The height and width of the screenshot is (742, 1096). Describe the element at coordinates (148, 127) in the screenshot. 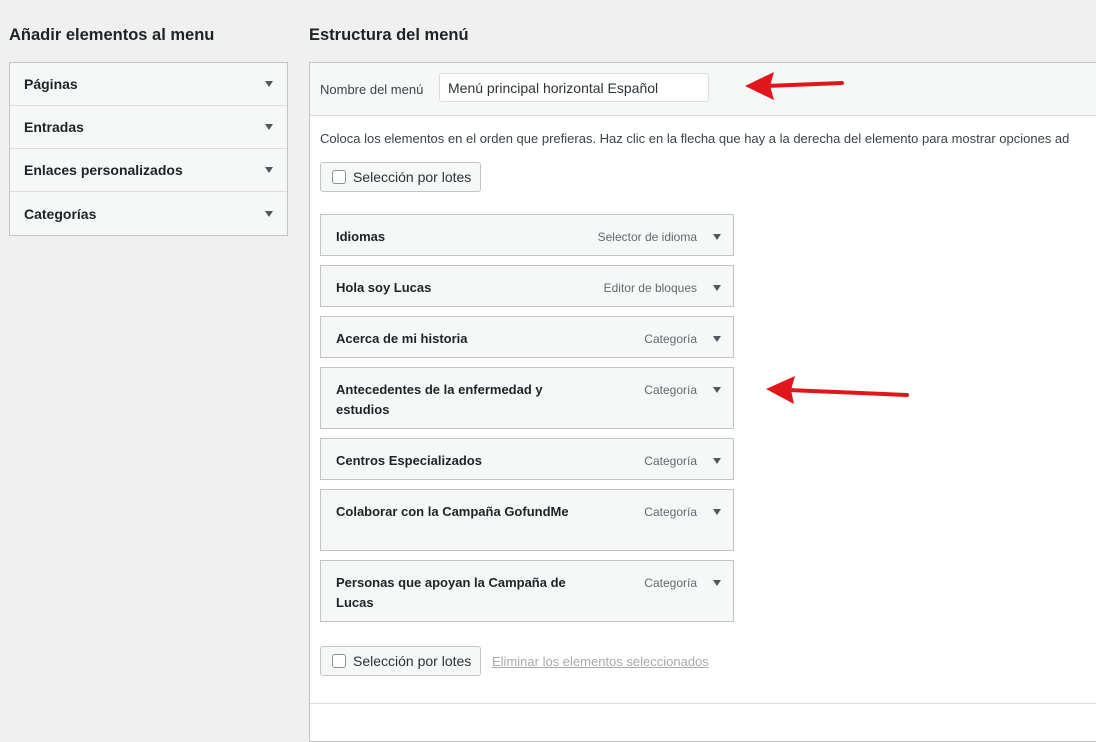

I see `accordion-section-posts: Entradas` at that location.